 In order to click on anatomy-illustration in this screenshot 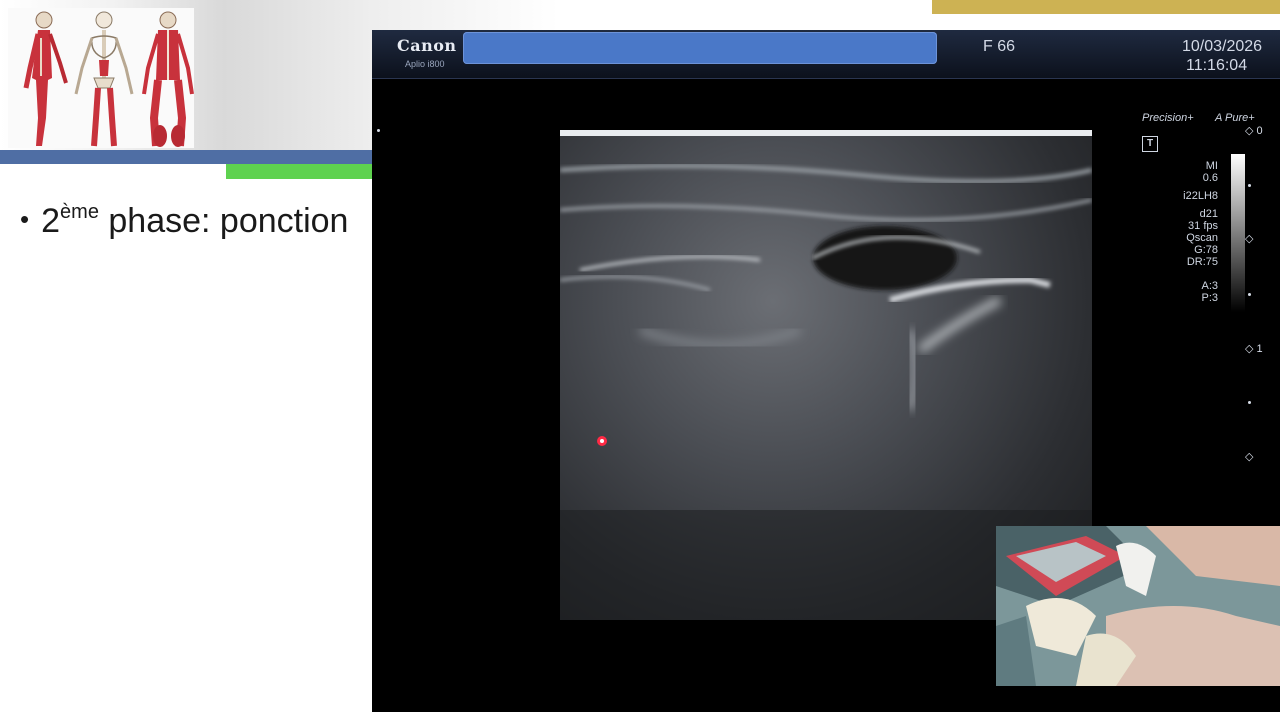, I will do `click(101, 78)`.